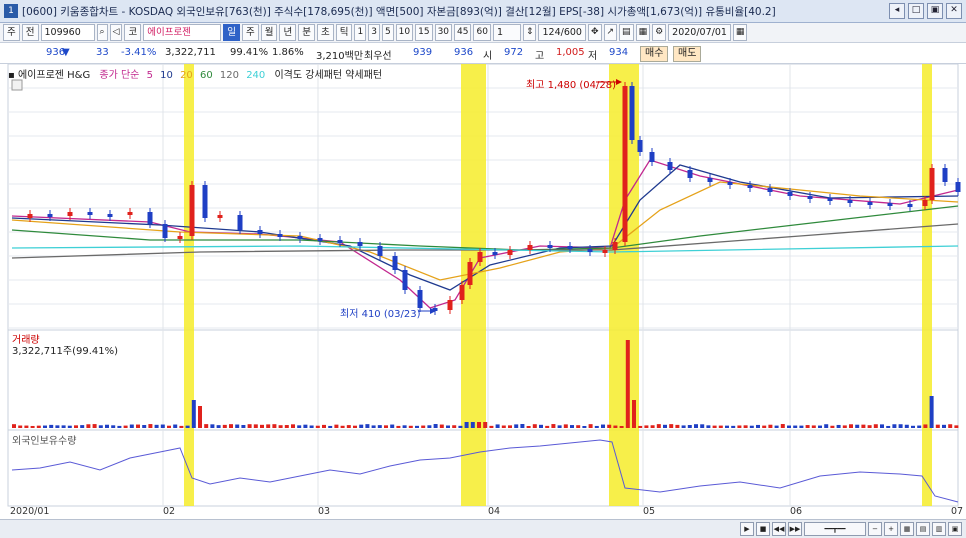 This screenshot has width=966, height=538. What do you see at coordinates (463, 52) in the screenshot?
I see `best-bid: 936` at bounding box center [463, 52].